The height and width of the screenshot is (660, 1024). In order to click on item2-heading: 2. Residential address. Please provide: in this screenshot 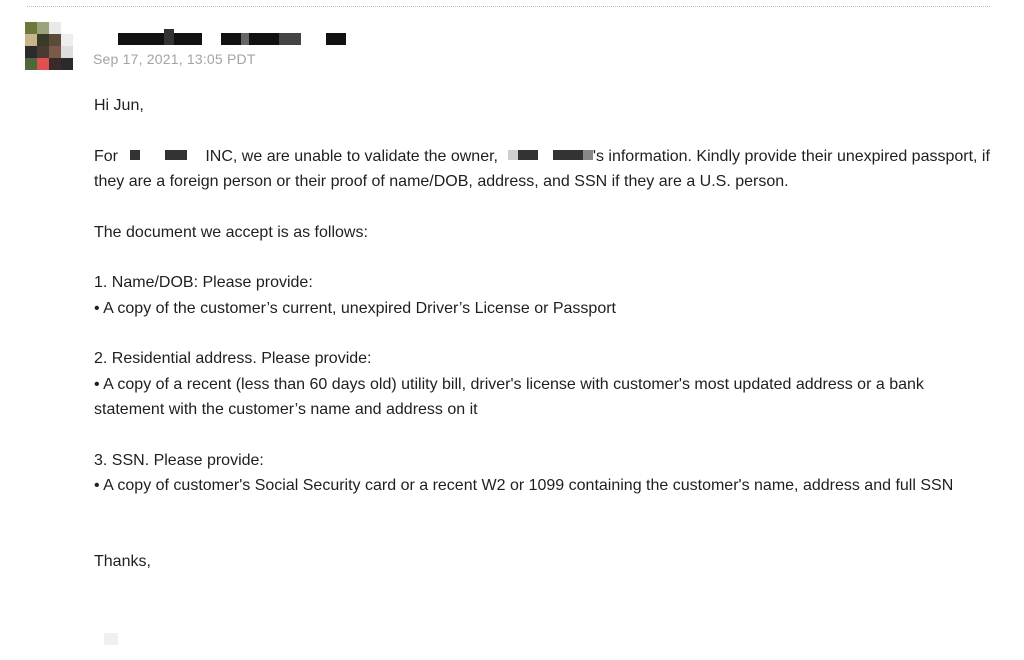, I will do `click(233, 358)`.